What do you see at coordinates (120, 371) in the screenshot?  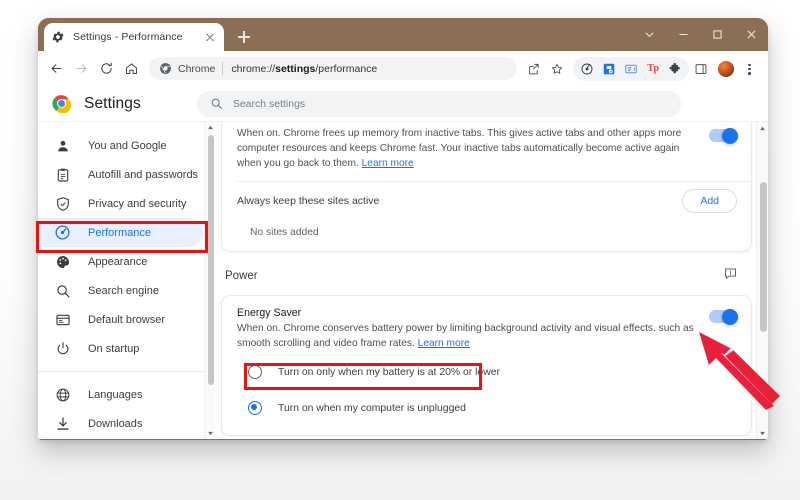 I see `sidebar-divider` at bounding box center [120, 371].